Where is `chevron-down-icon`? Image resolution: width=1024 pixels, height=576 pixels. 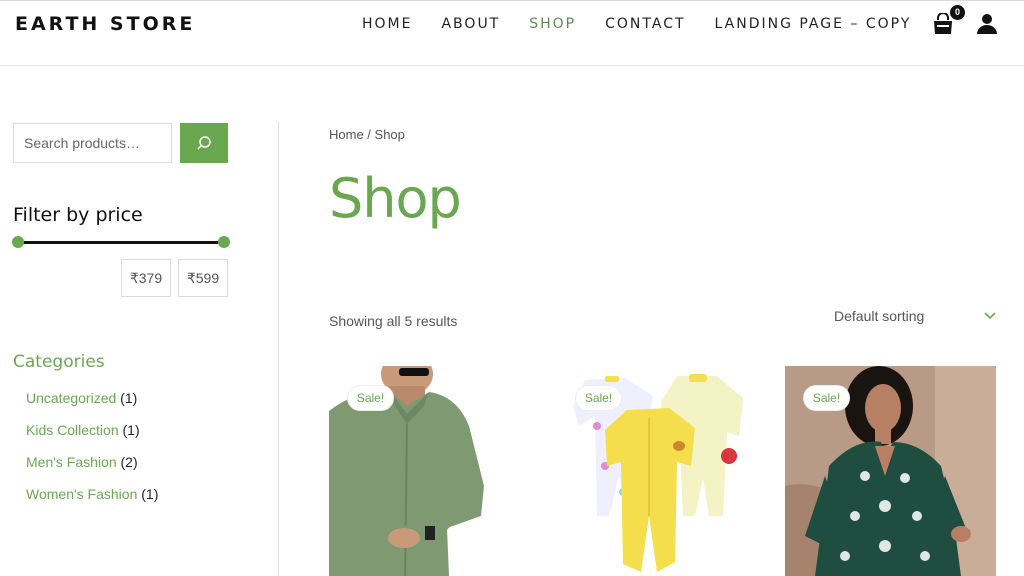
chevron-down-icon is located at coordinates (990, 316).